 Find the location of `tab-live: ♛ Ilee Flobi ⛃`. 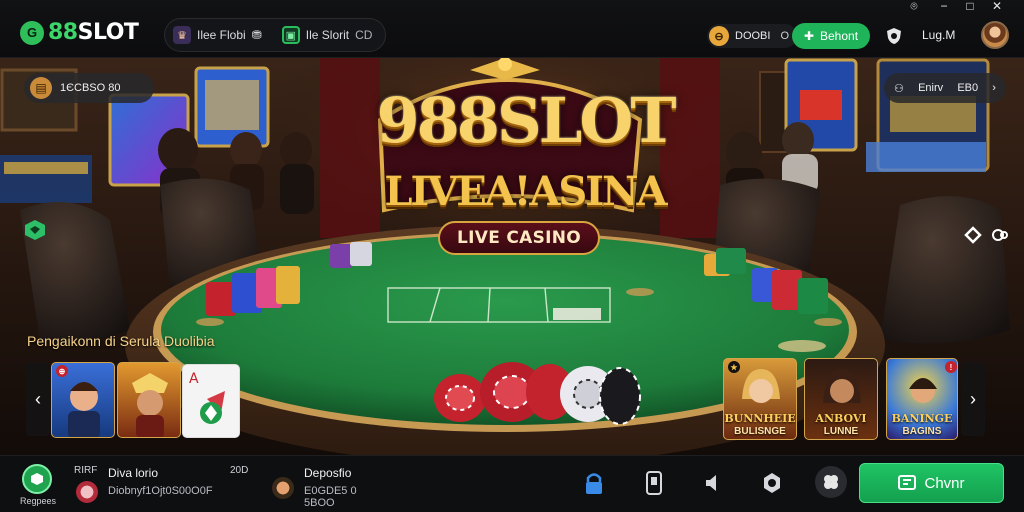

tab-live: ♛ Ilee Flobi ⛃ is located at coordinates (217, 35).